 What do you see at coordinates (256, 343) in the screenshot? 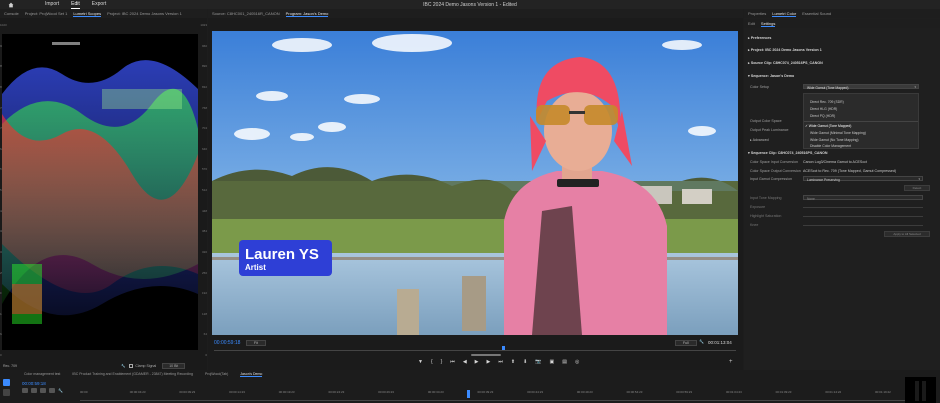
I see `zoom-select: Fit` at bounding box center [256, 343].